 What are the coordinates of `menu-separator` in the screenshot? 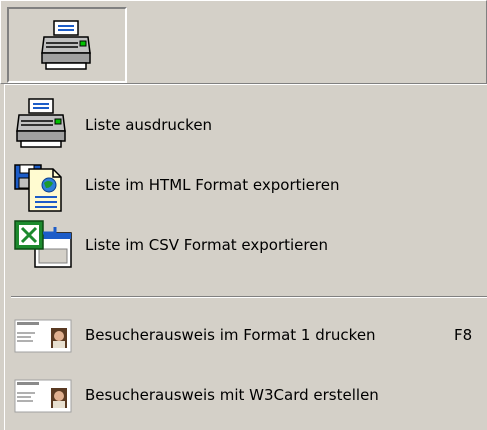 It's located at (249, 297).